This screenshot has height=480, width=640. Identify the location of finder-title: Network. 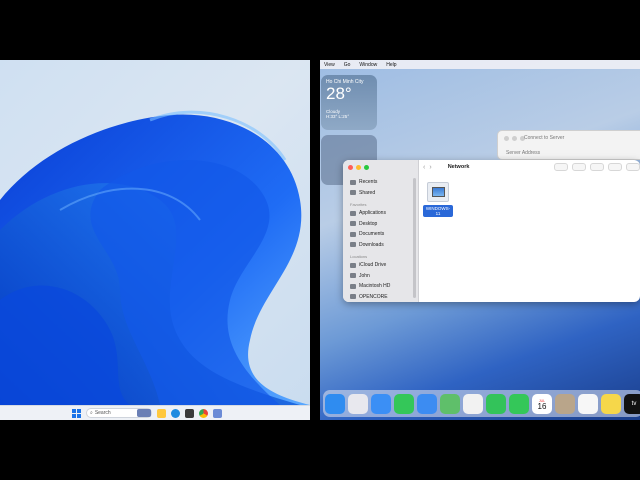
(458, 167).